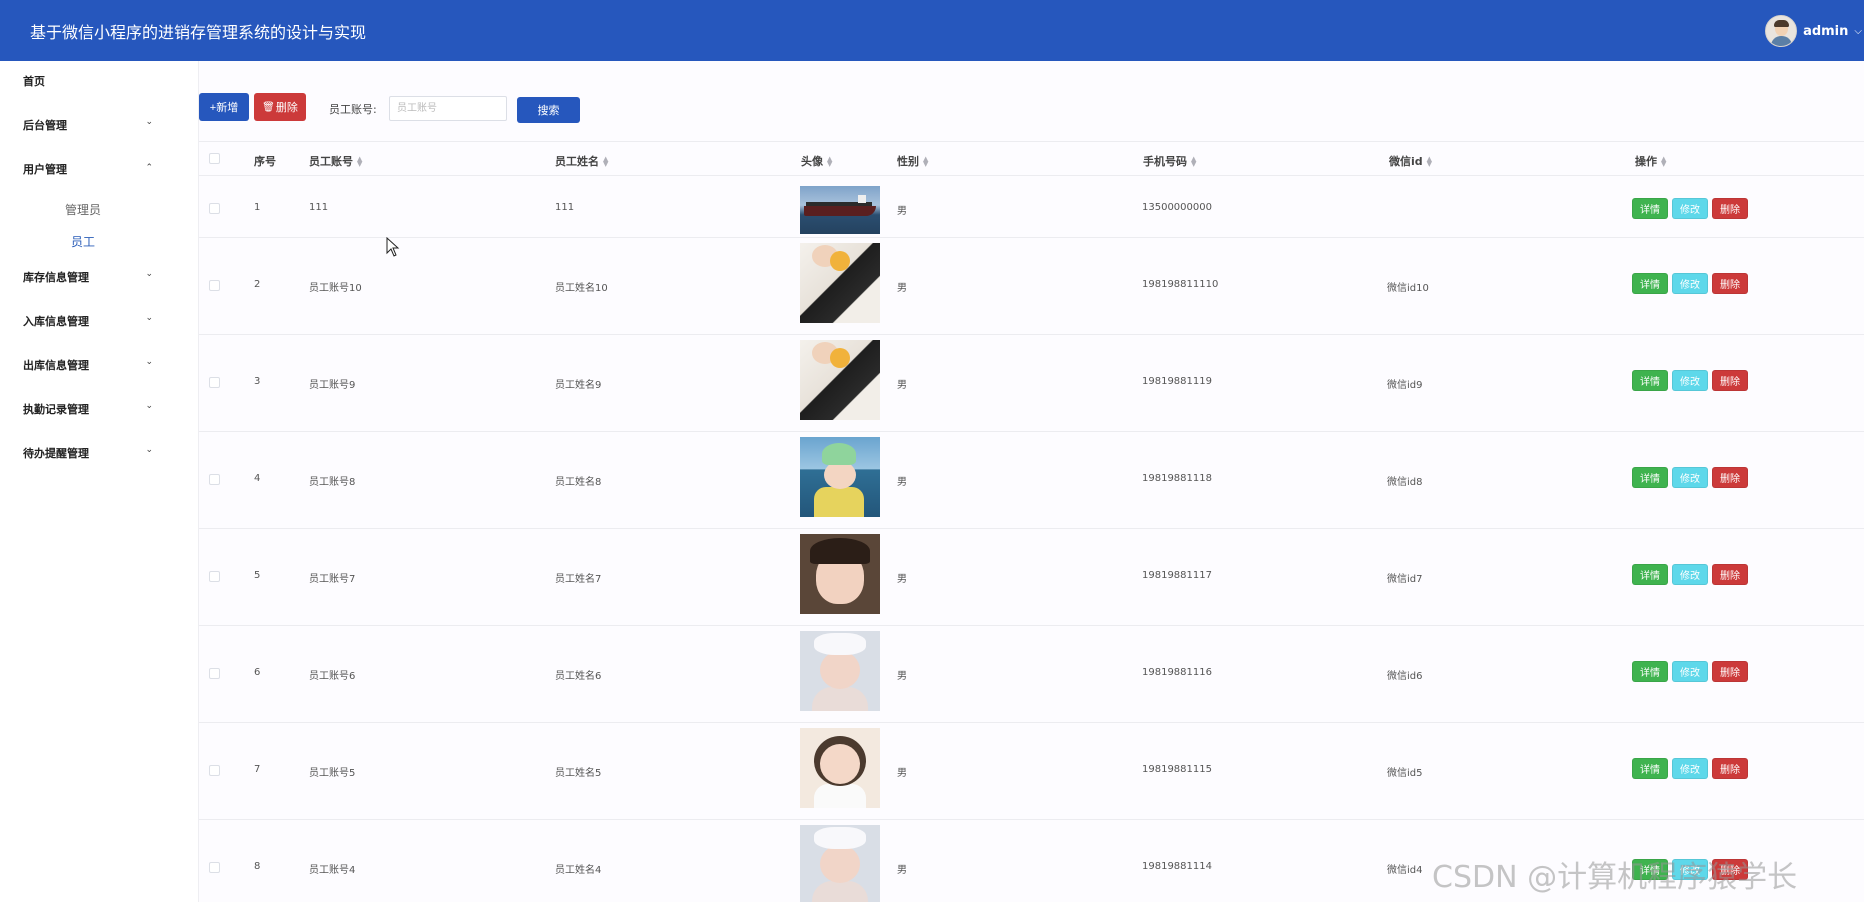  Describe the element at coordinates (1825, 31) in the screenshot. I see `username: admin` at that location.